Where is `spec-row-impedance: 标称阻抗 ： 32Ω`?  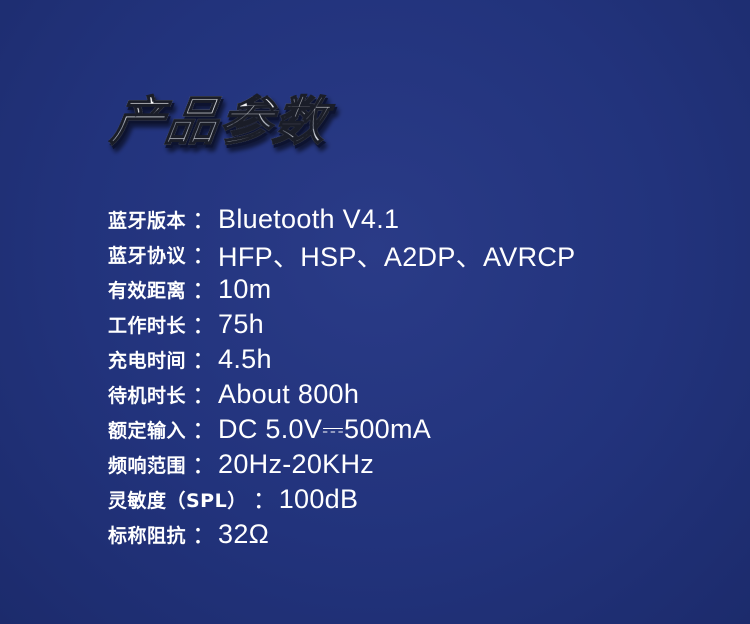 spec-row-impedance: 标称阻抗 ： 32Ω is located at coordinates (341, 534).